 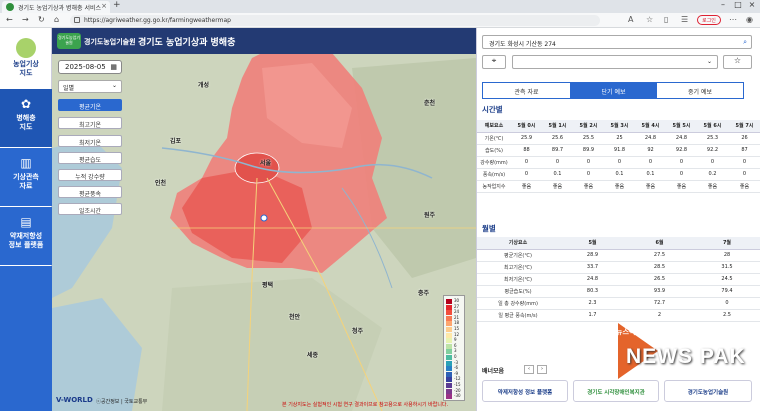 What do you see at coordinates (295, 317) in the screenshot?
I see `place-label: 천안` at bounding box center [295, 317].